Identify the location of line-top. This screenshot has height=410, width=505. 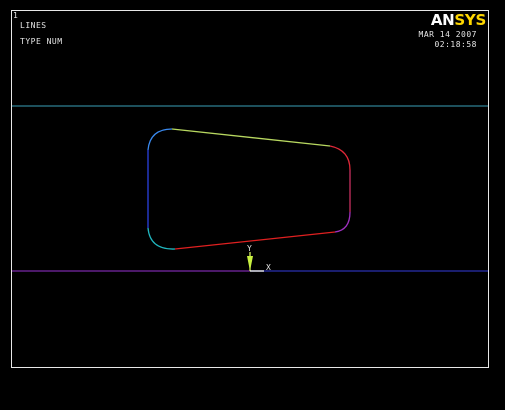
(251, 137).